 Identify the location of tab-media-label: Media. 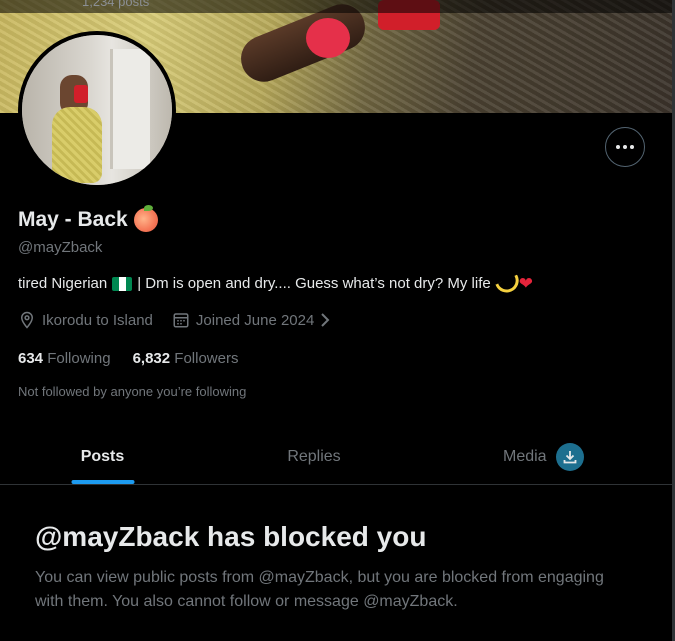
(525, 456).